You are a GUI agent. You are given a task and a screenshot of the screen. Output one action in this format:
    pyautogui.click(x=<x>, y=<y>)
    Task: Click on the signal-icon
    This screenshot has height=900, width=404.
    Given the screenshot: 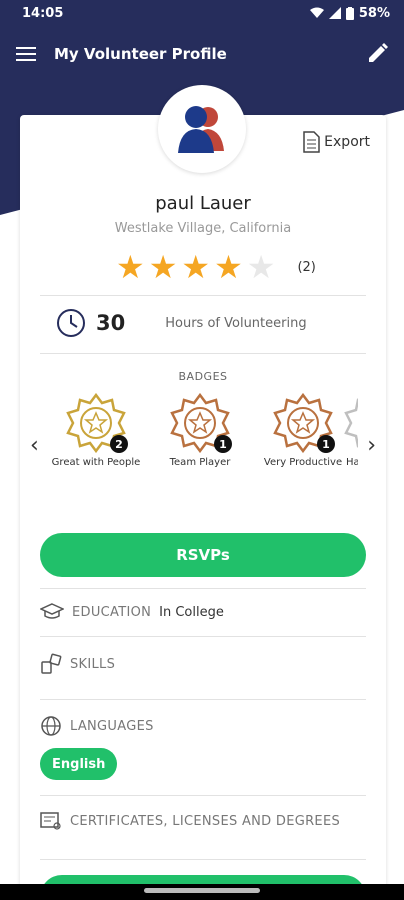 What is the action you would take?
    pyautogui.click(x=334, y=13)
    